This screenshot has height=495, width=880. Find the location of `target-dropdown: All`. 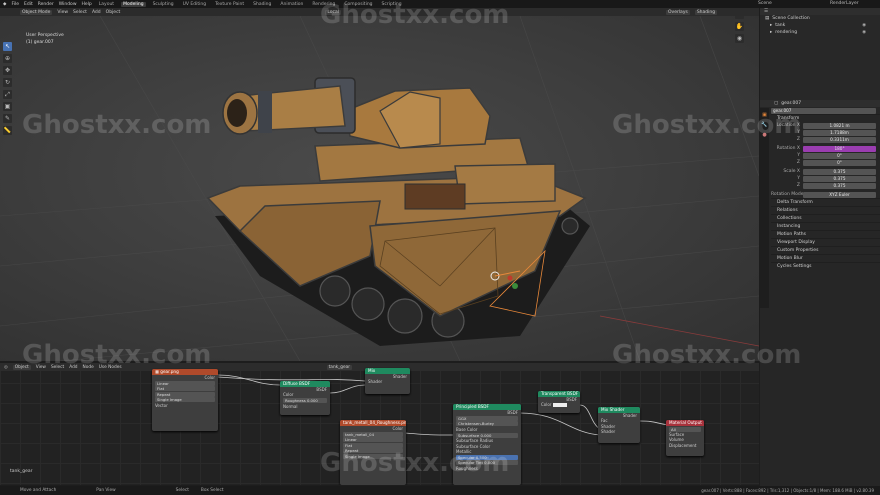

target-dropdown: All is located at coordinates (685, 429).